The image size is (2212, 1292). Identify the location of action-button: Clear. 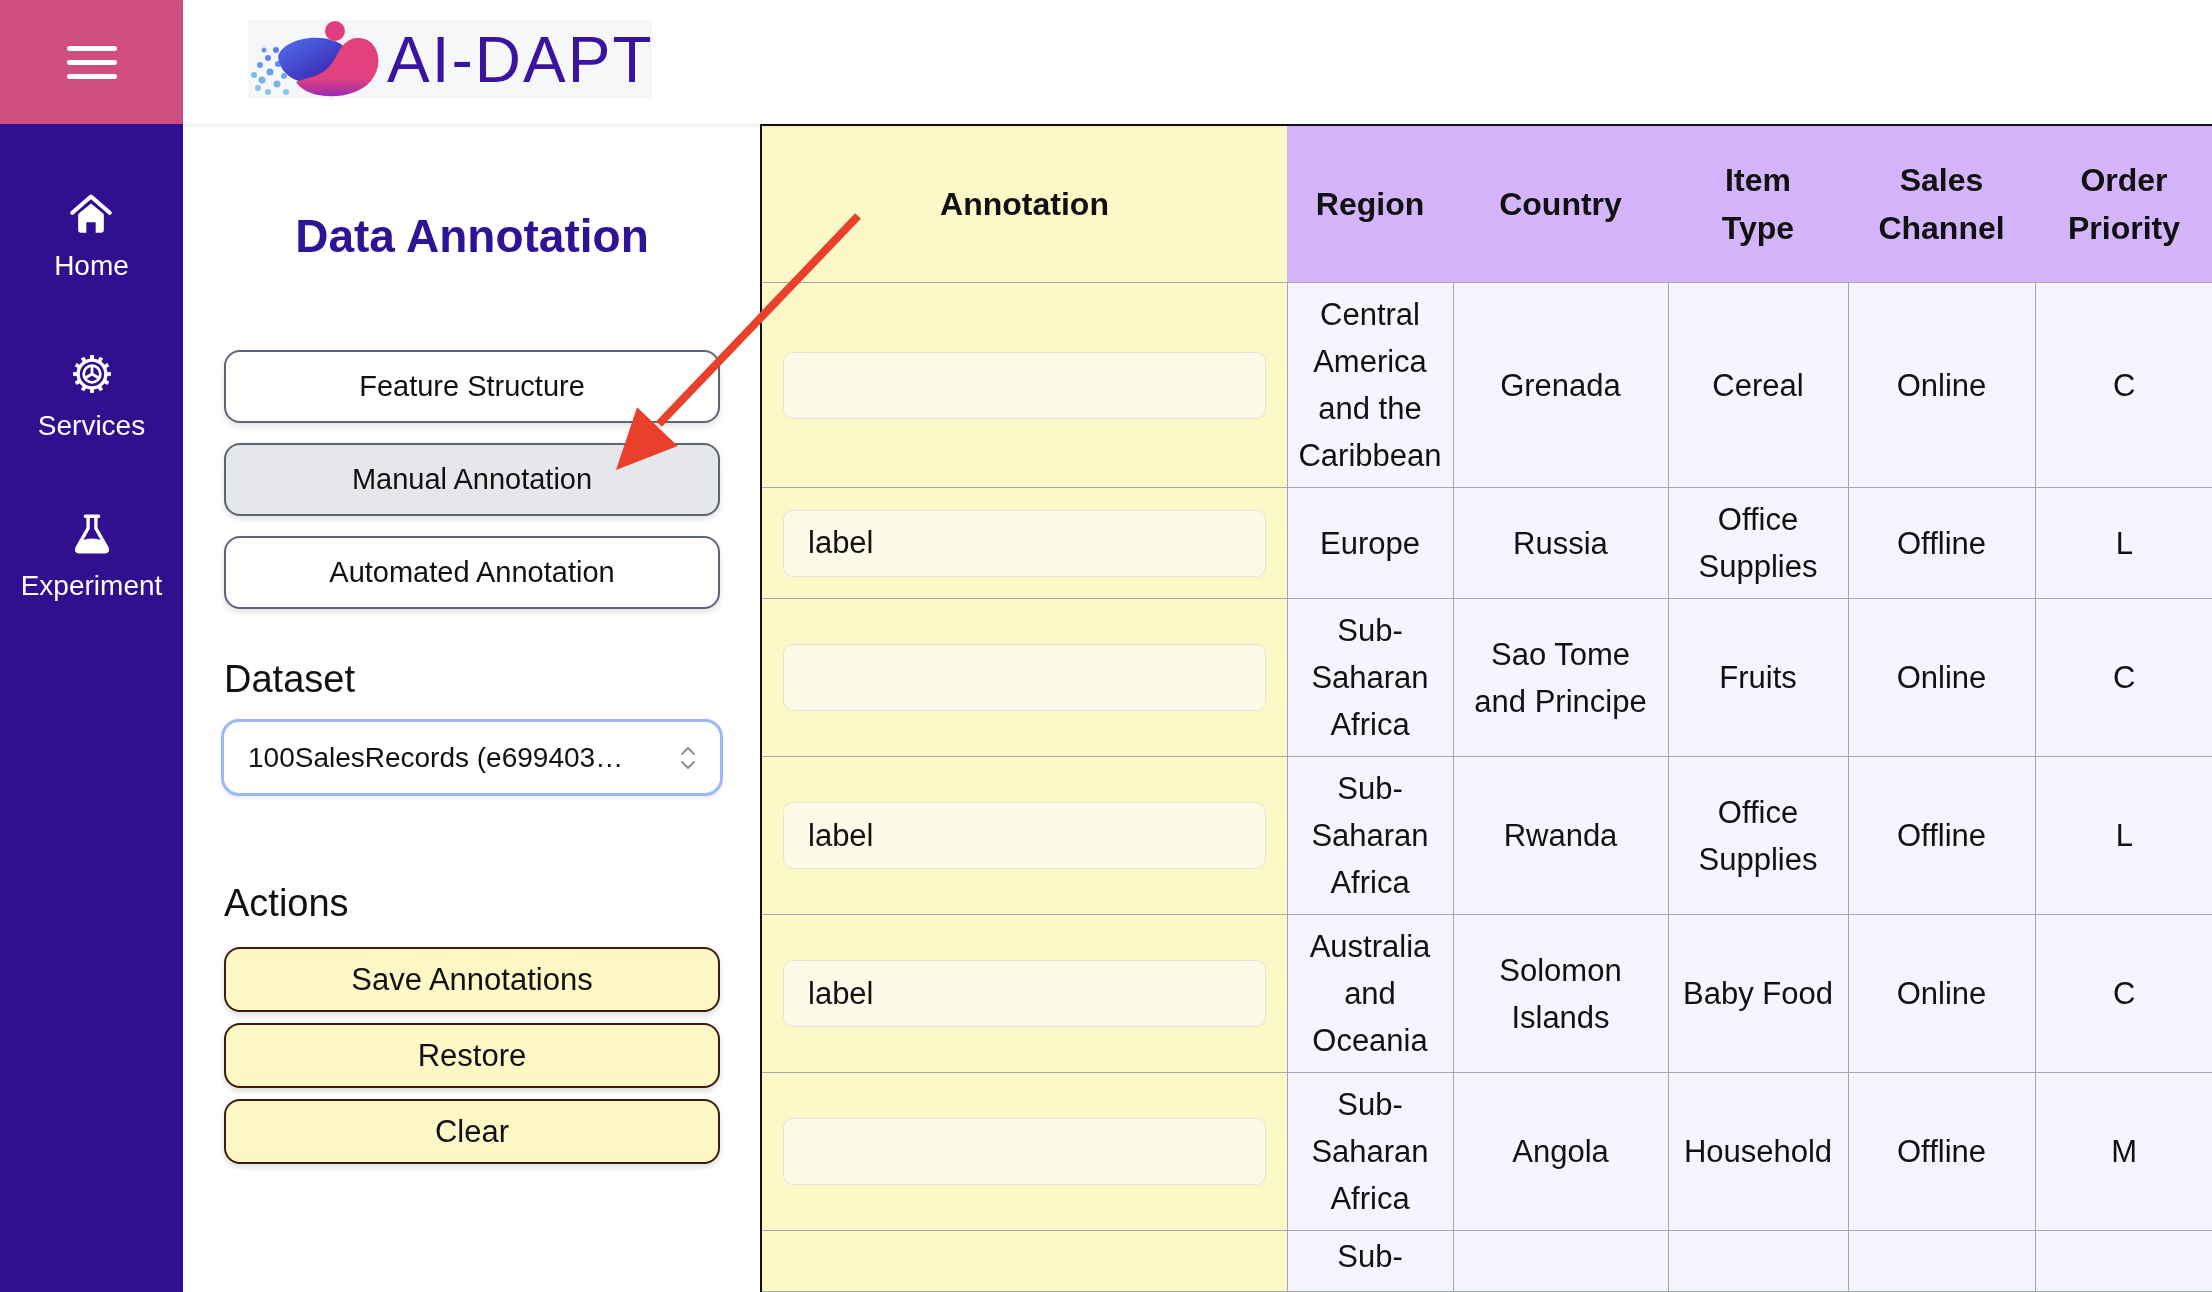
(472, 1131).